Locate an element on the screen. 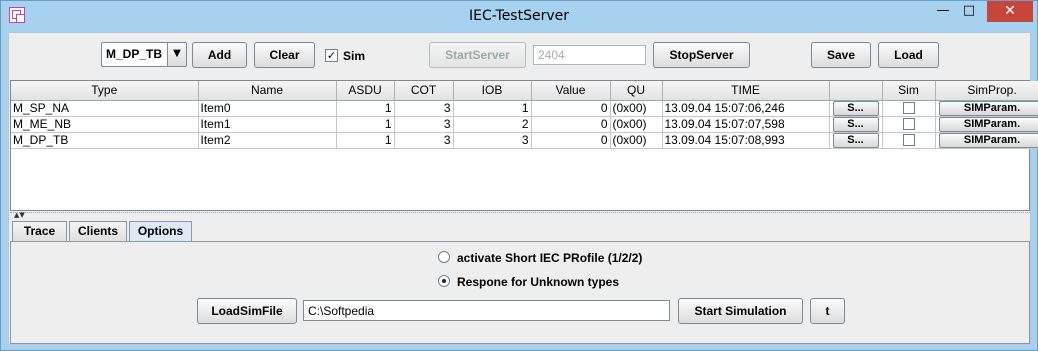 The height and width of the screenshot is (351, 1038). clear-button: Clear is located at coordinates (284, 55).